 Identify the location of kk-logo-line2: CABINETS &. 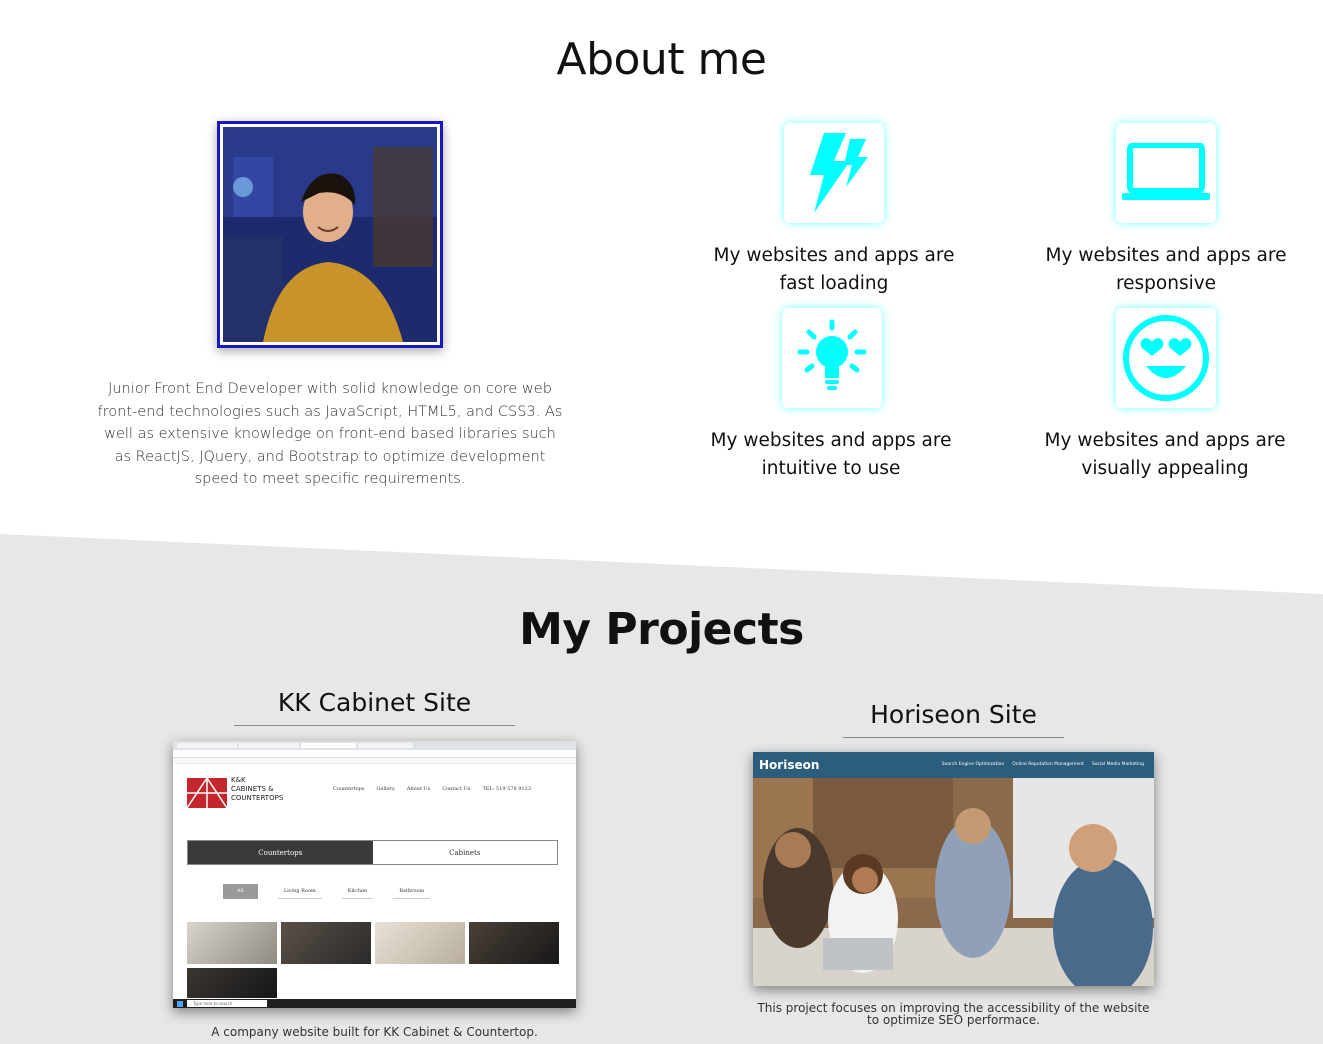
(252, 789).